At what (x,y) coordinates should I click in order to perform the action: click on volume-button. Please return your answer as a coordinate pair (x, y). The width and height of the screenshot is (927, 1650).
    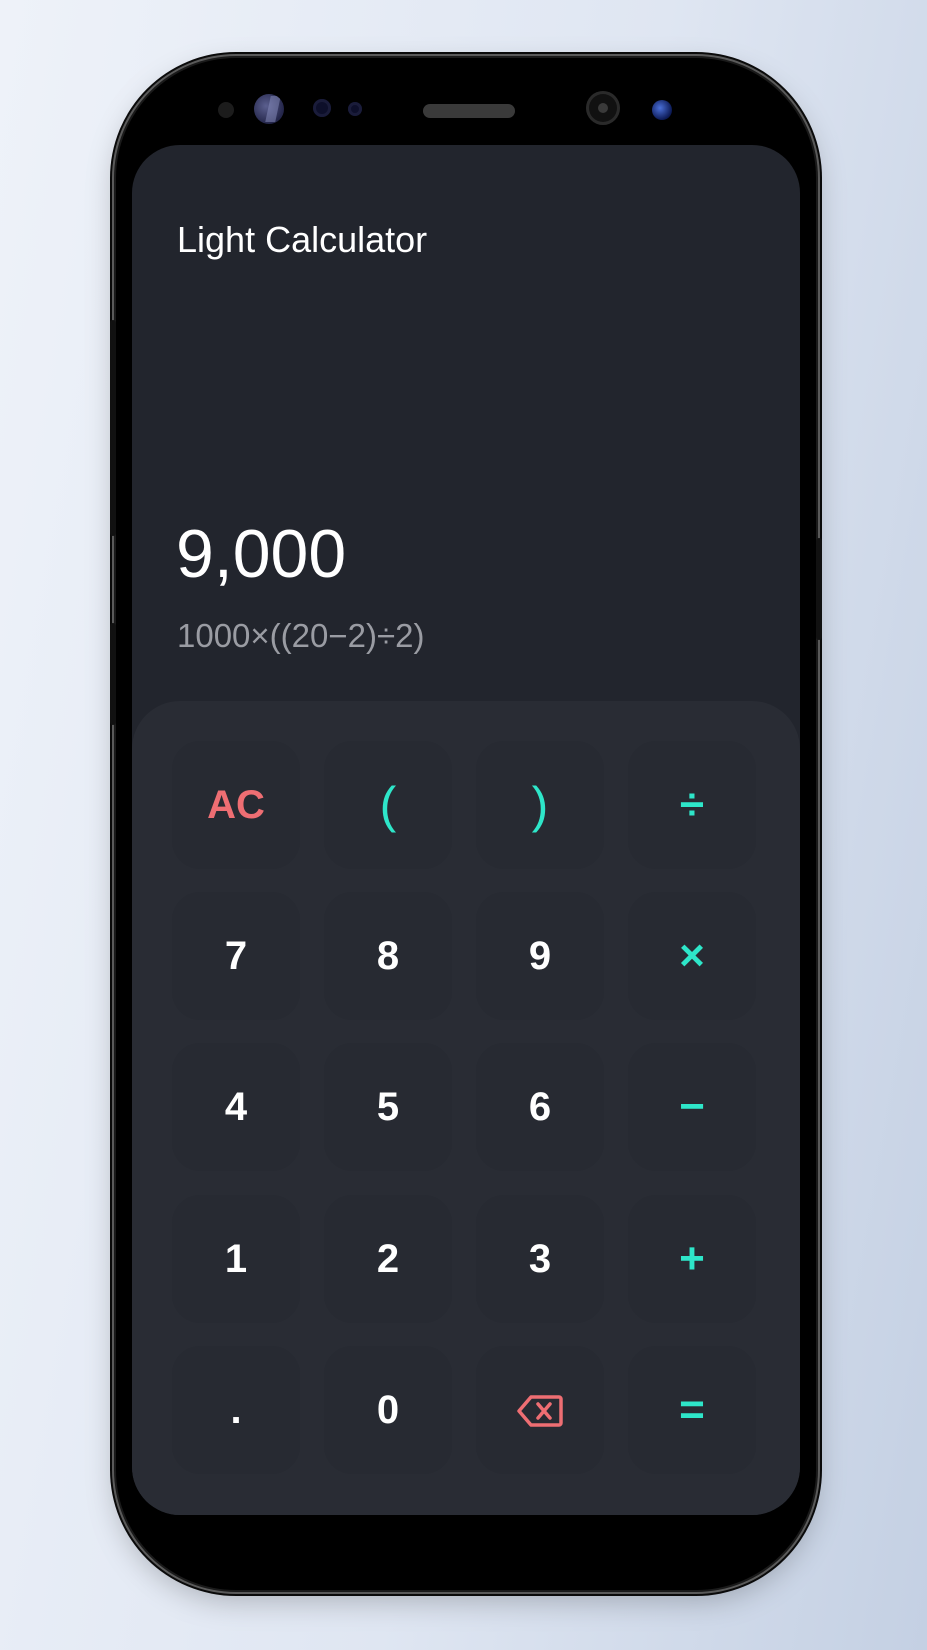
    Looking at the image, I should click on (113, 674).